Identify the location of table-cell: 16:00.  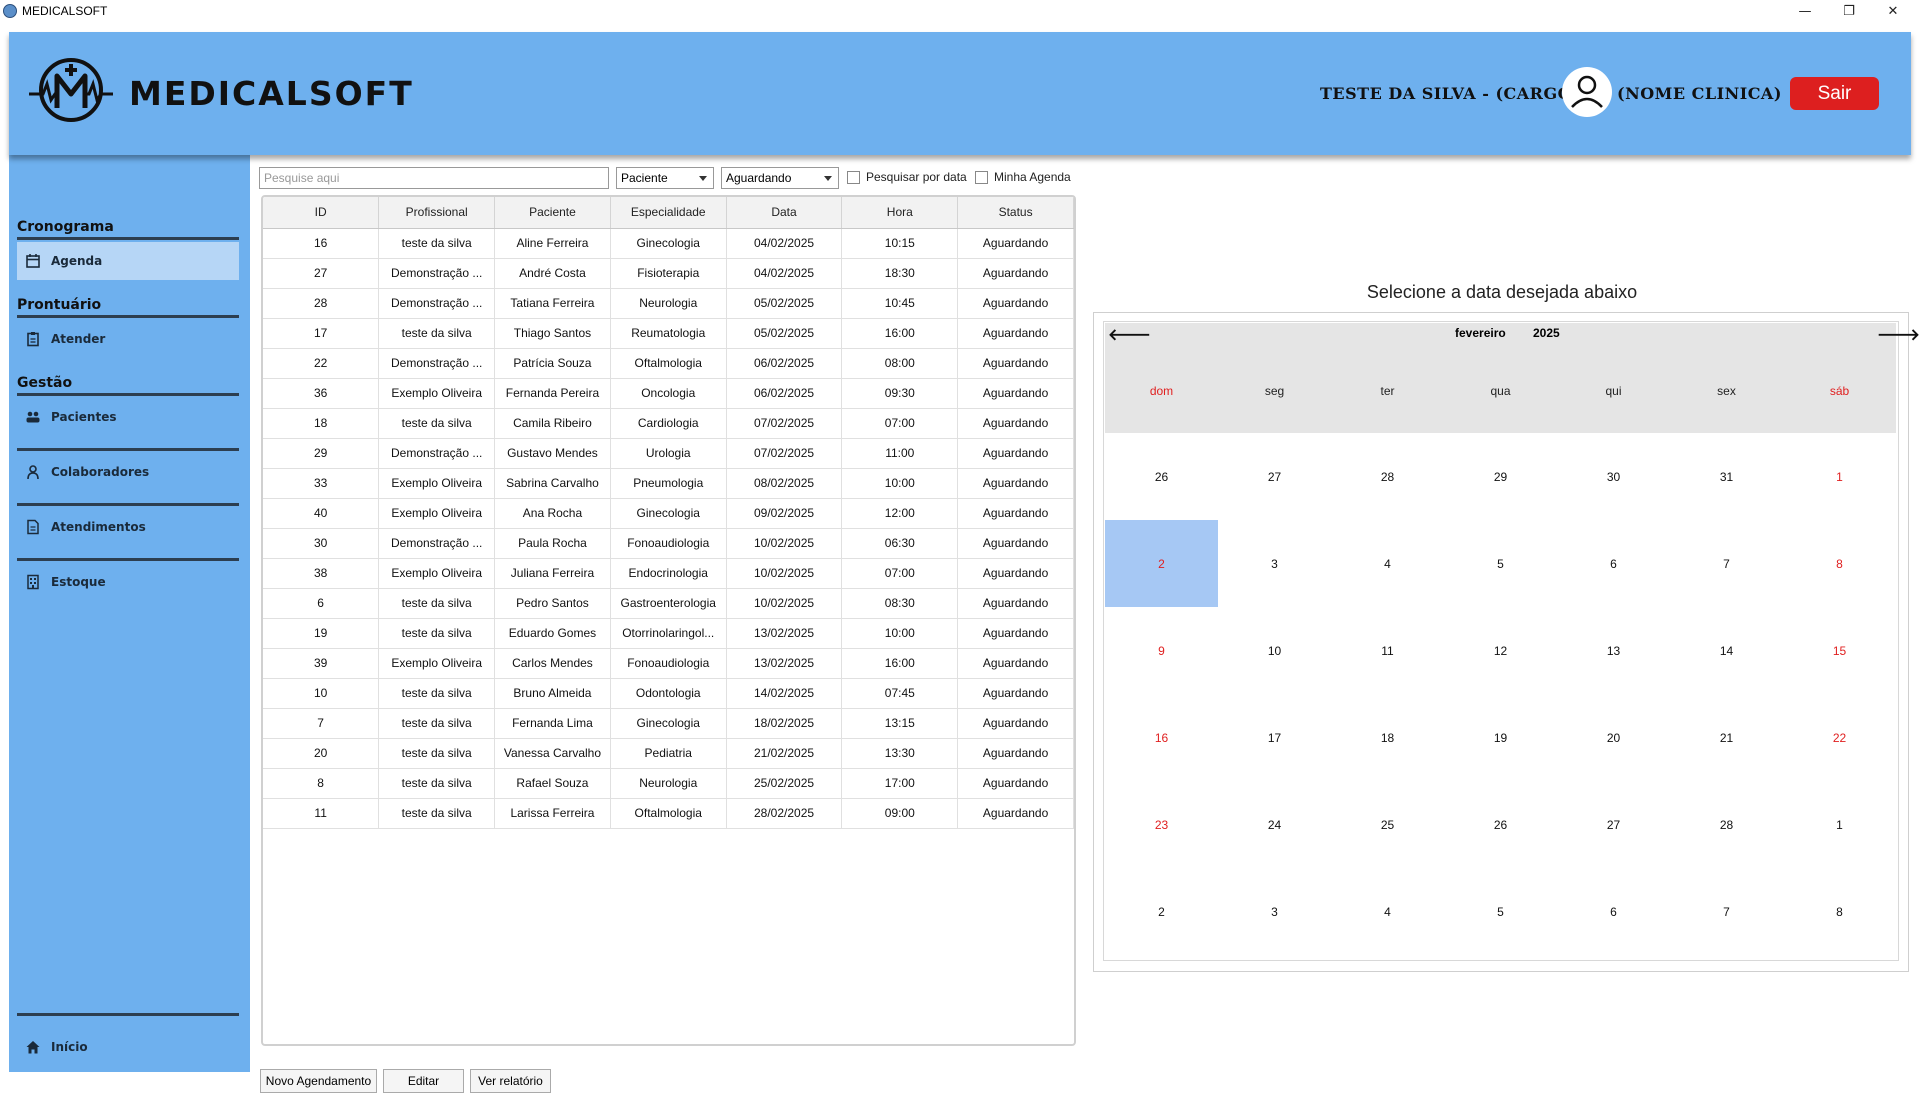
(900, 333).